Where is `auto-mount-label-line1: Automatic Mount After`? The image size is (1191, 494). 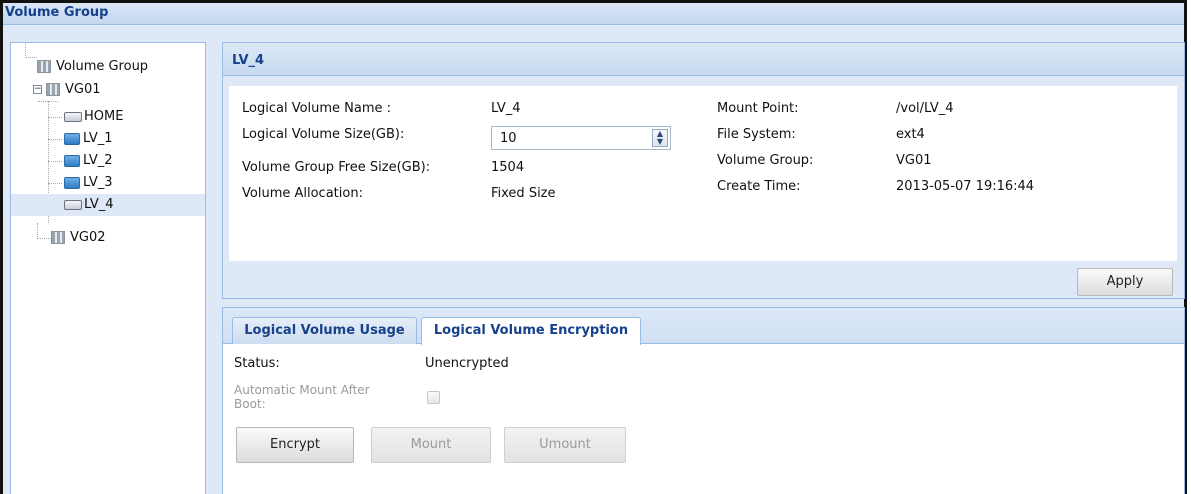 auto-mount-label-line1: Automatic Mount After is located at coordinates (302, 390).